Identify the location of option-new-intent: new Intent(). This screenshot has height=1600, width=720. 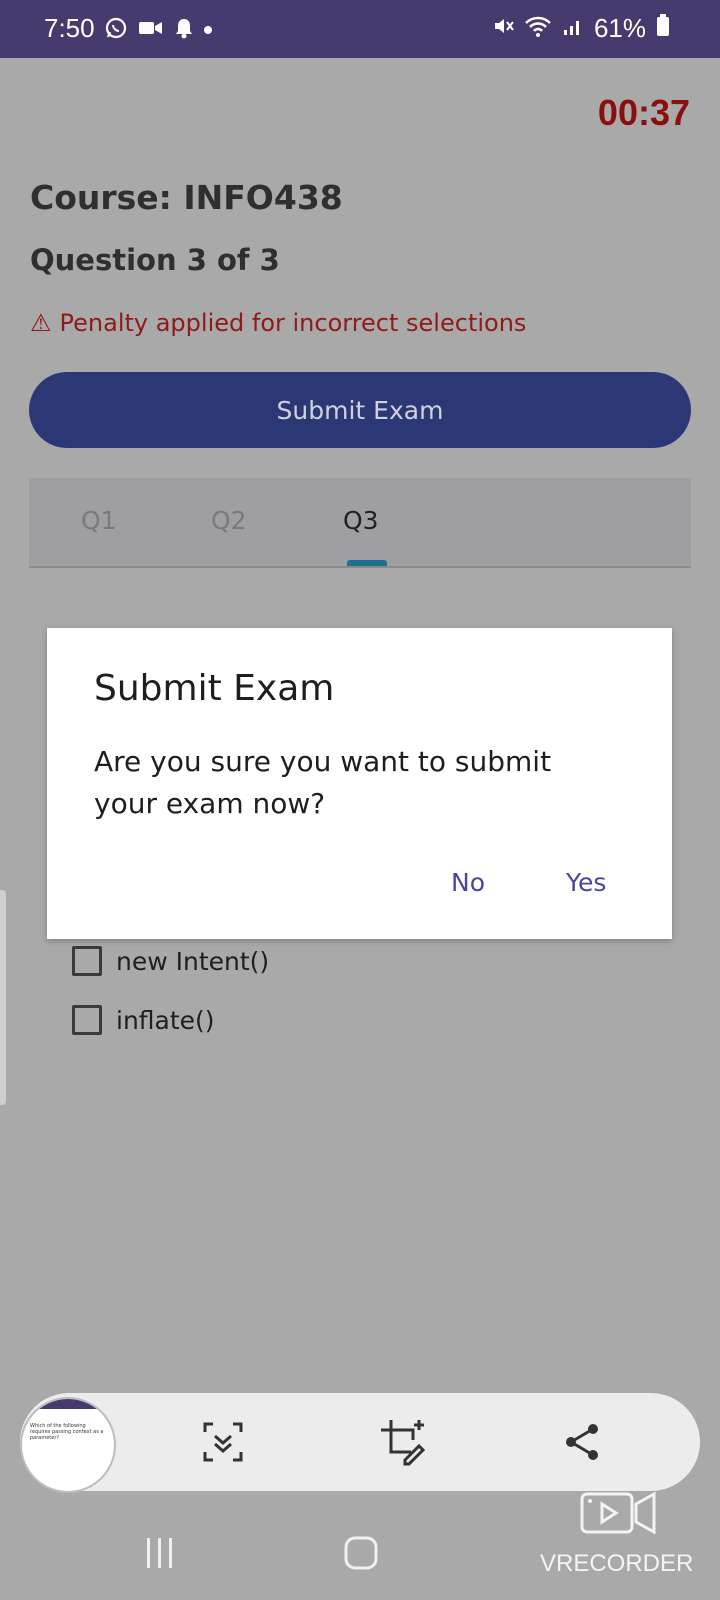
(170, 961).